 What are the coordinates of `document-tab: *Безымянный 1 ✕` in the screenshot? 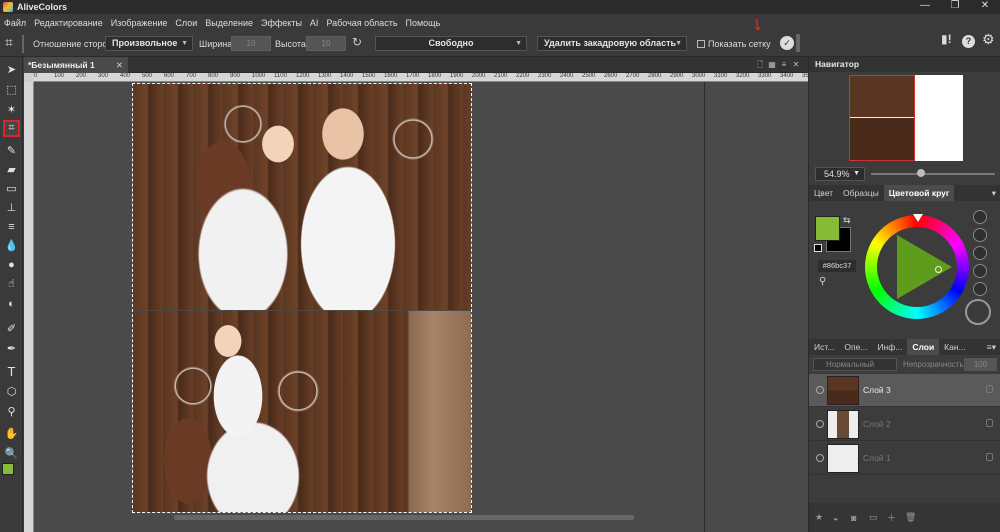 It's located at (76, 65).